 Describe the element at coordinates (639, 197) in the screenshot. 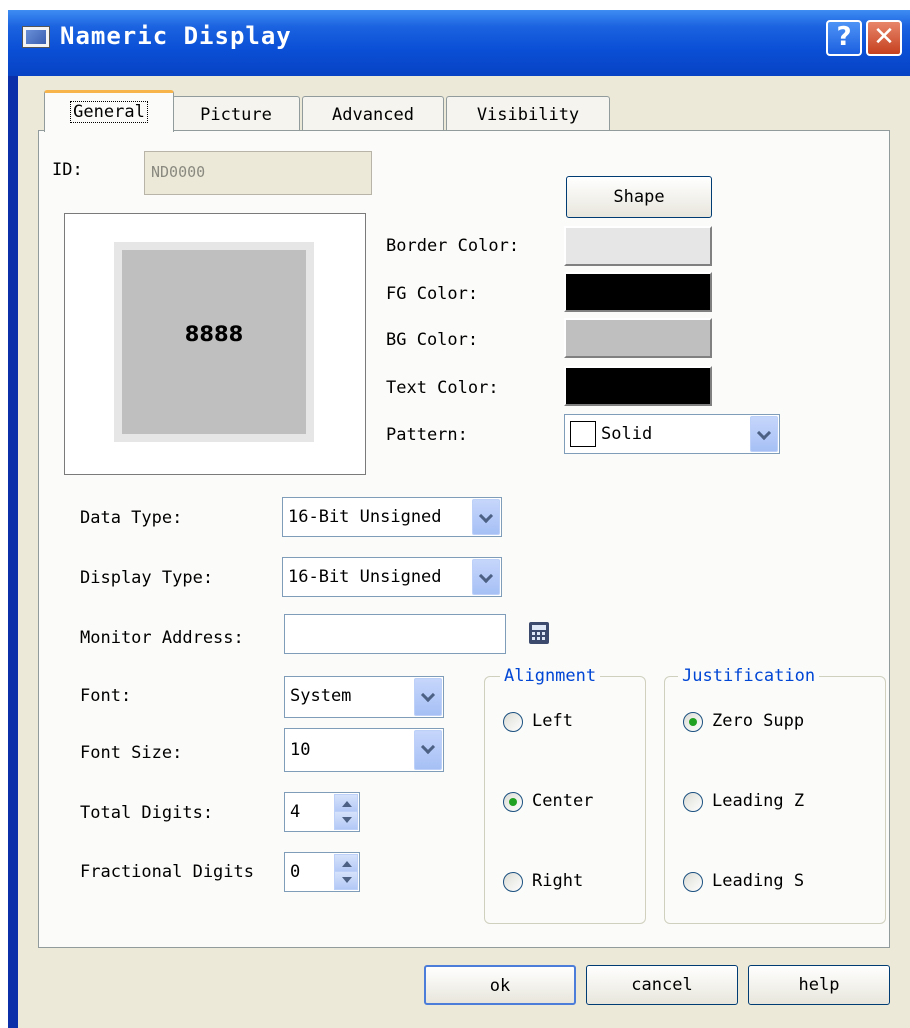

I see `shape-button: Shape` at that location.